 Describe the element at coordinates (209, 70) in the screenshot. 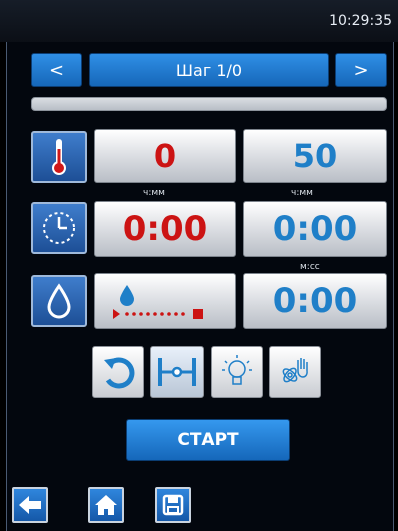

I see `step-indicator: Шаг 1/0` at that location.